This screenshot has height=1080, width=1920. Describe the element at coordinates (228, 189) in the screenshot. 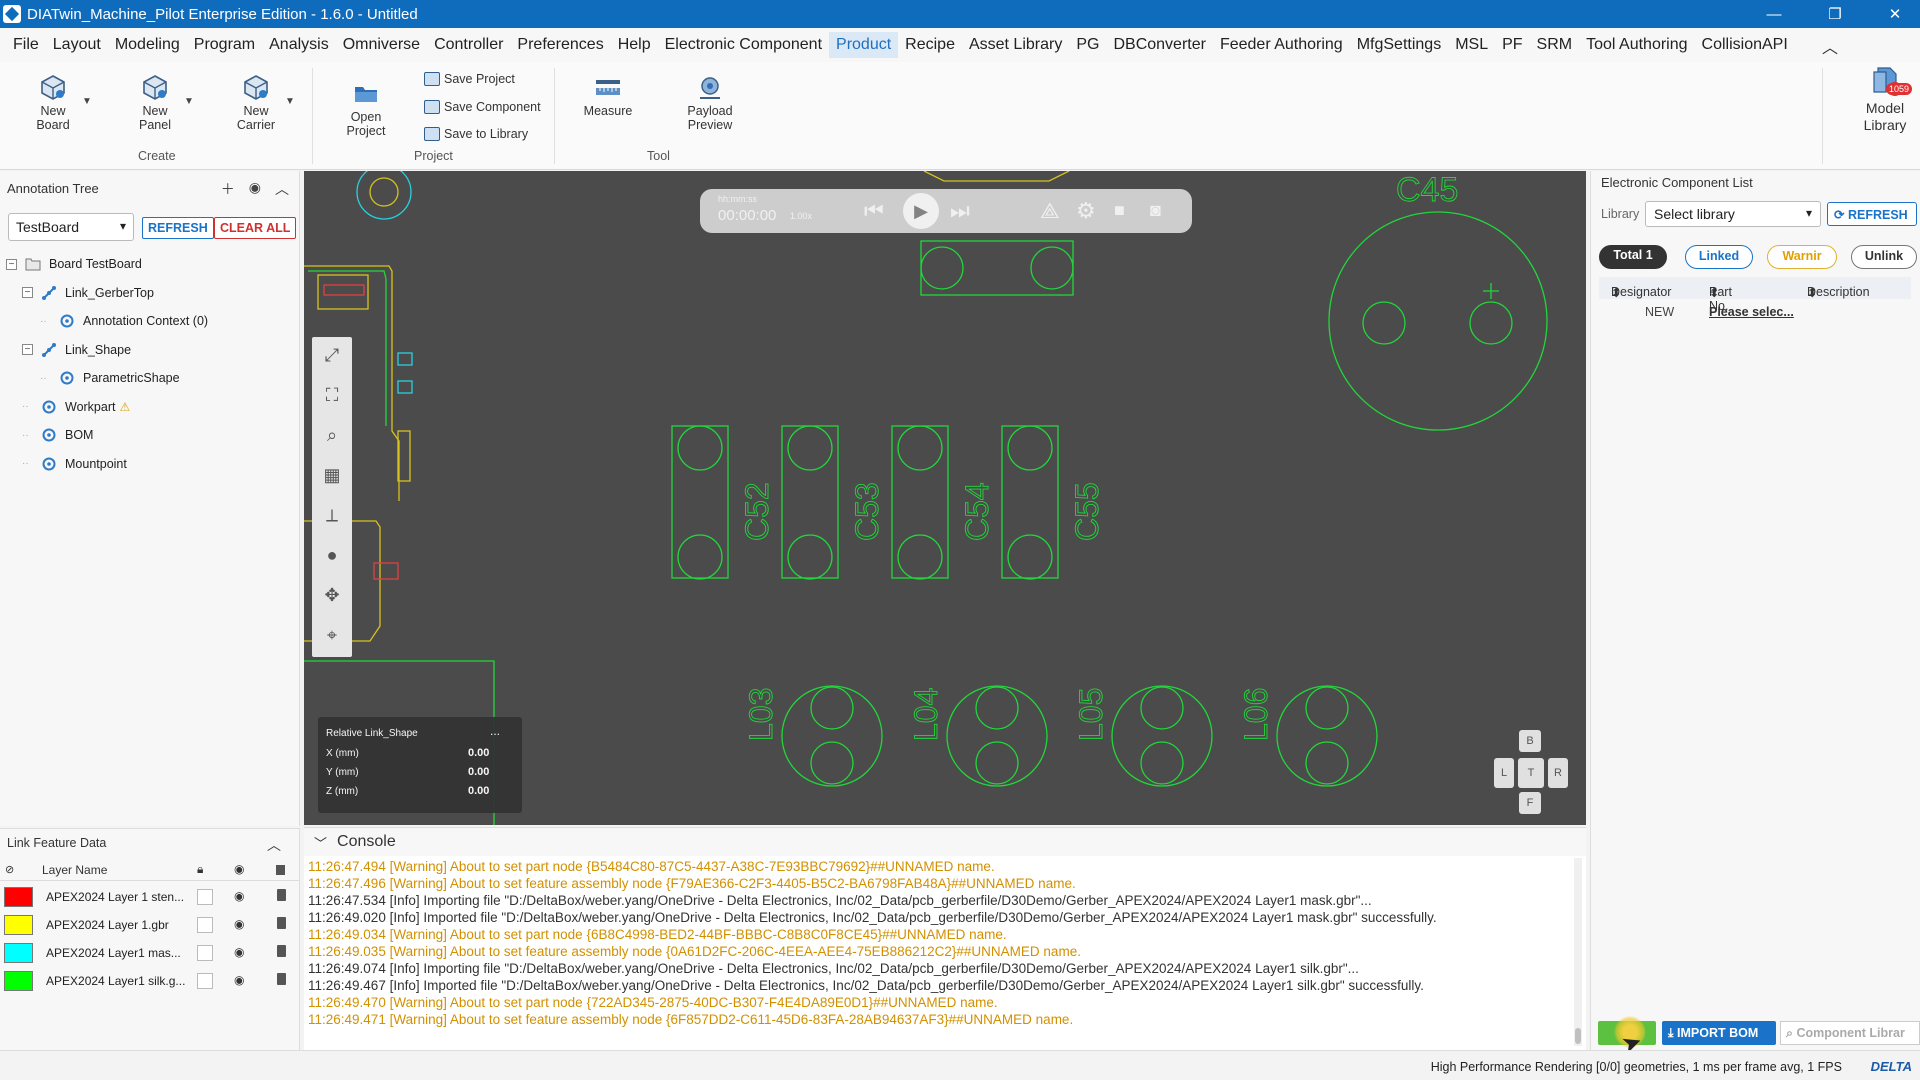

I see `add-icon: ＋` at that location.